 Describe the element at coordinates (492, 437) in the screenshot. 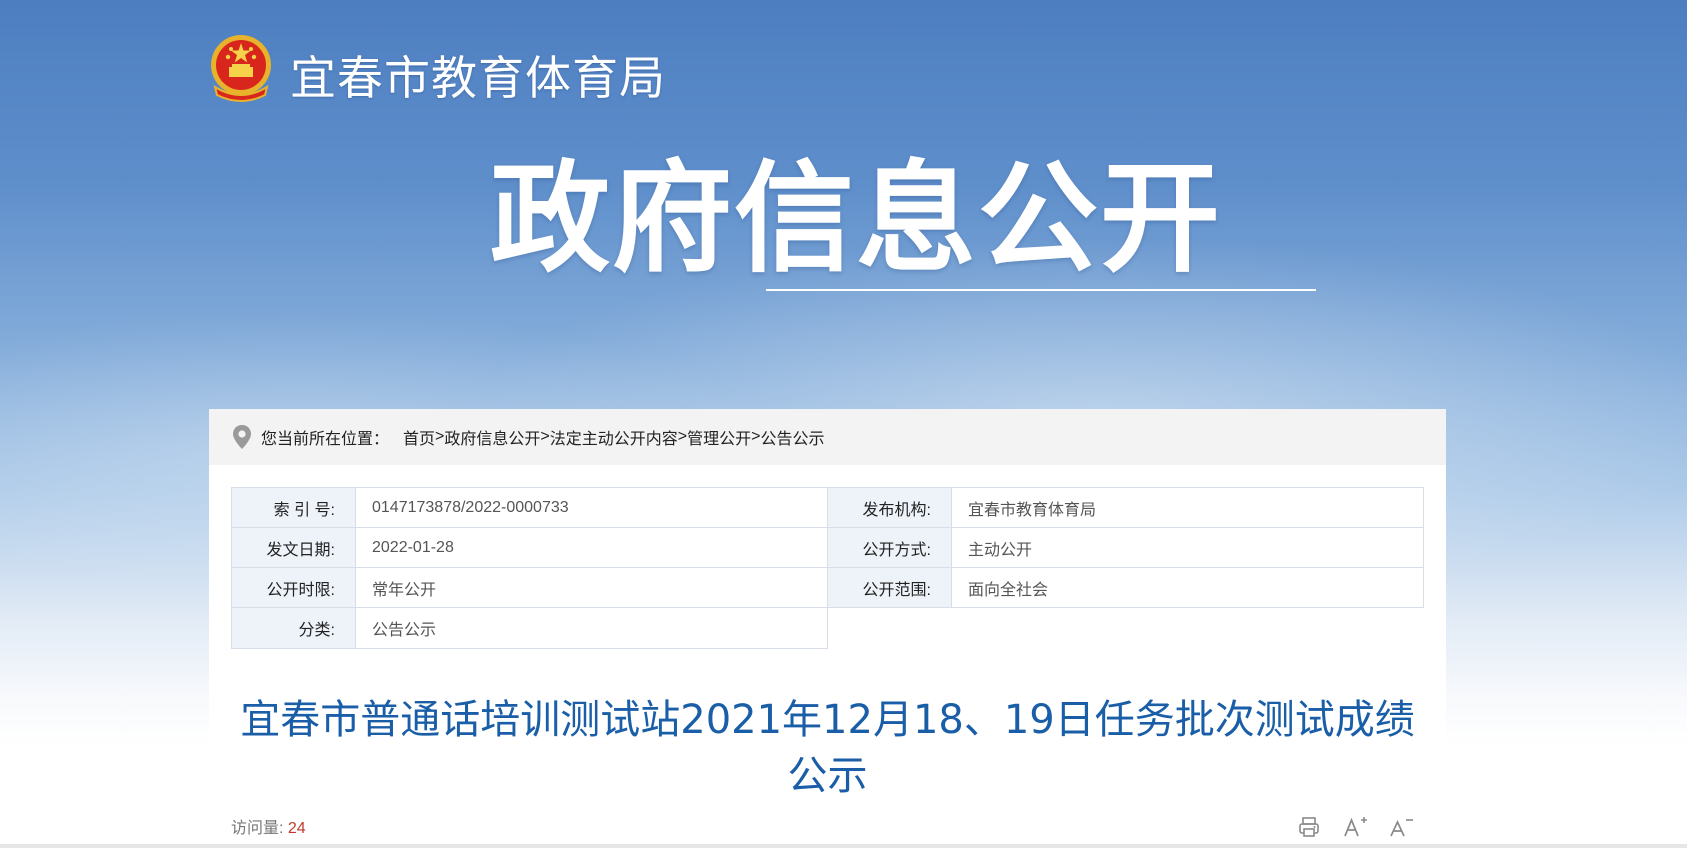

I see `breadcrumb-gov-info: 政府信息公开` at that location.